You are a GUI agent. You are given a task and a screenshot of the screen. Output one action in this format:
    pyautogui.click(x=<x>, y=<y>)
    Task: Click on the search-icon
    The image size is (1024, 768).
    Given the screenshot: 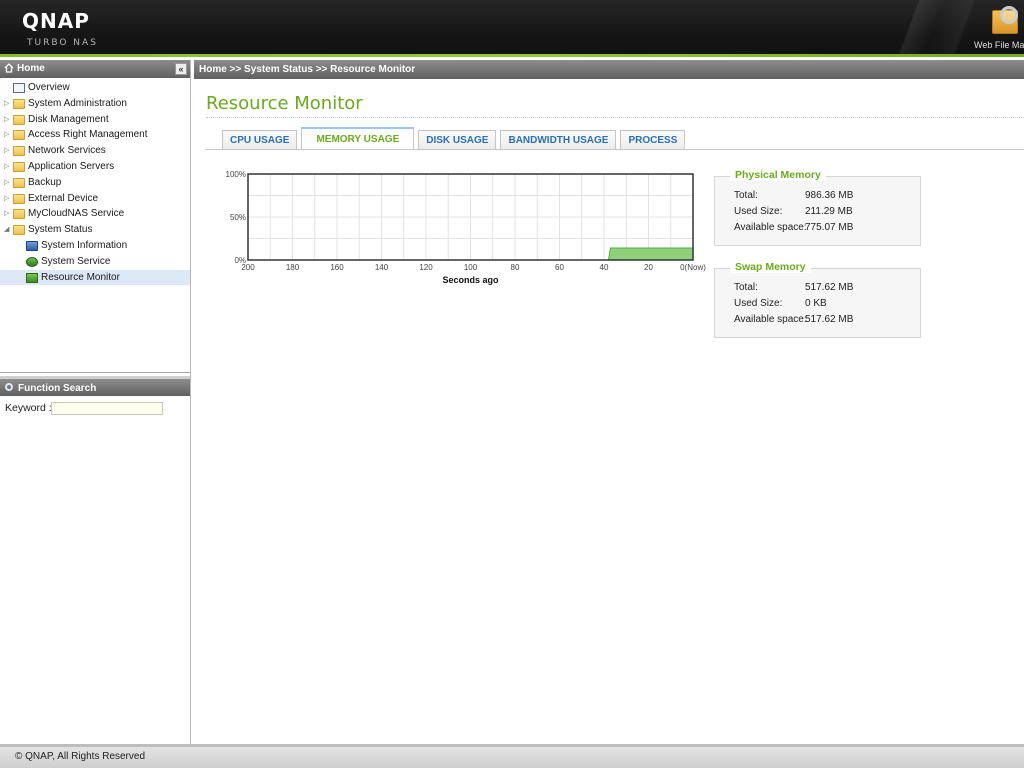 What is the action you would take?
    pyautogui.click(x=9, y=387)
    